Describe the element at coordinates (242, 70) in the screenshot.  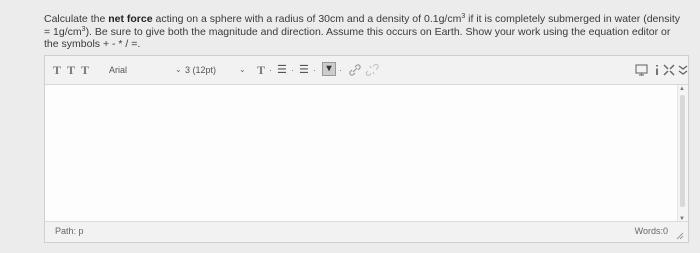
I see `font-size-dropdown-icon: ⌄` at that location.